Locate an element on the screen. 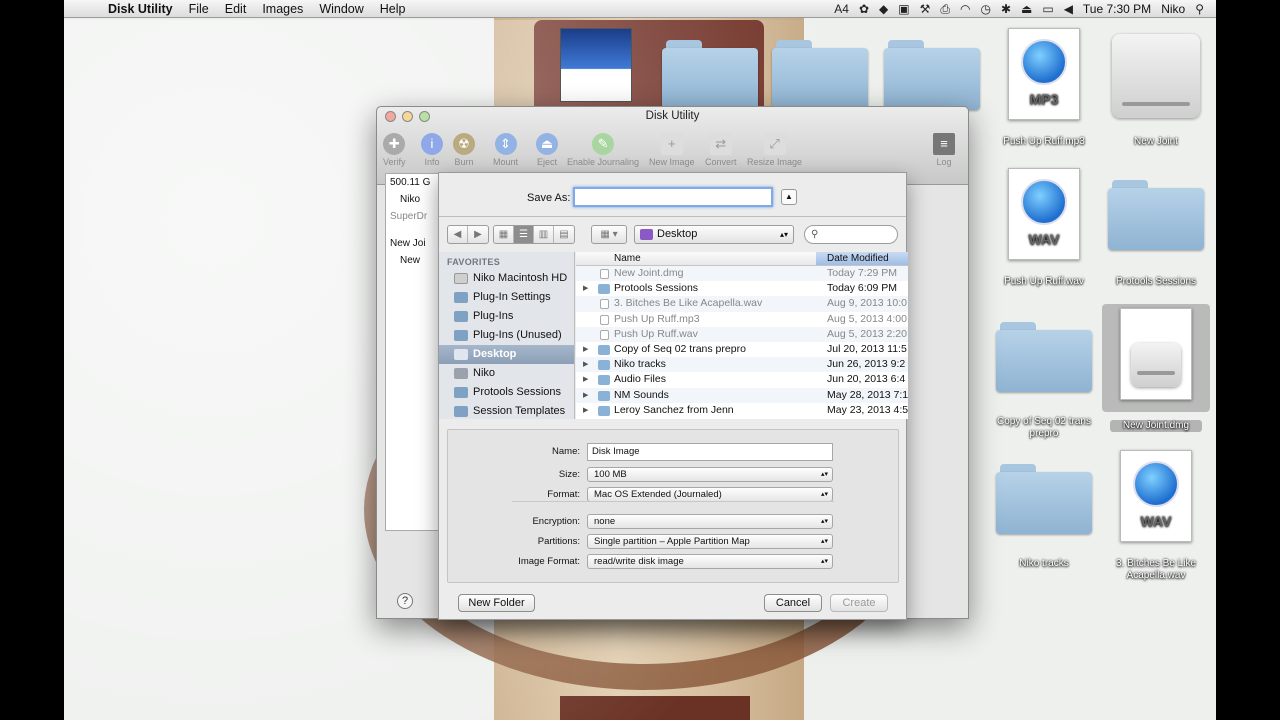 This screenshot has height=720, width=1280. sidebar-item-plugins: Plug-Ins is located at coordinates (506, 316).